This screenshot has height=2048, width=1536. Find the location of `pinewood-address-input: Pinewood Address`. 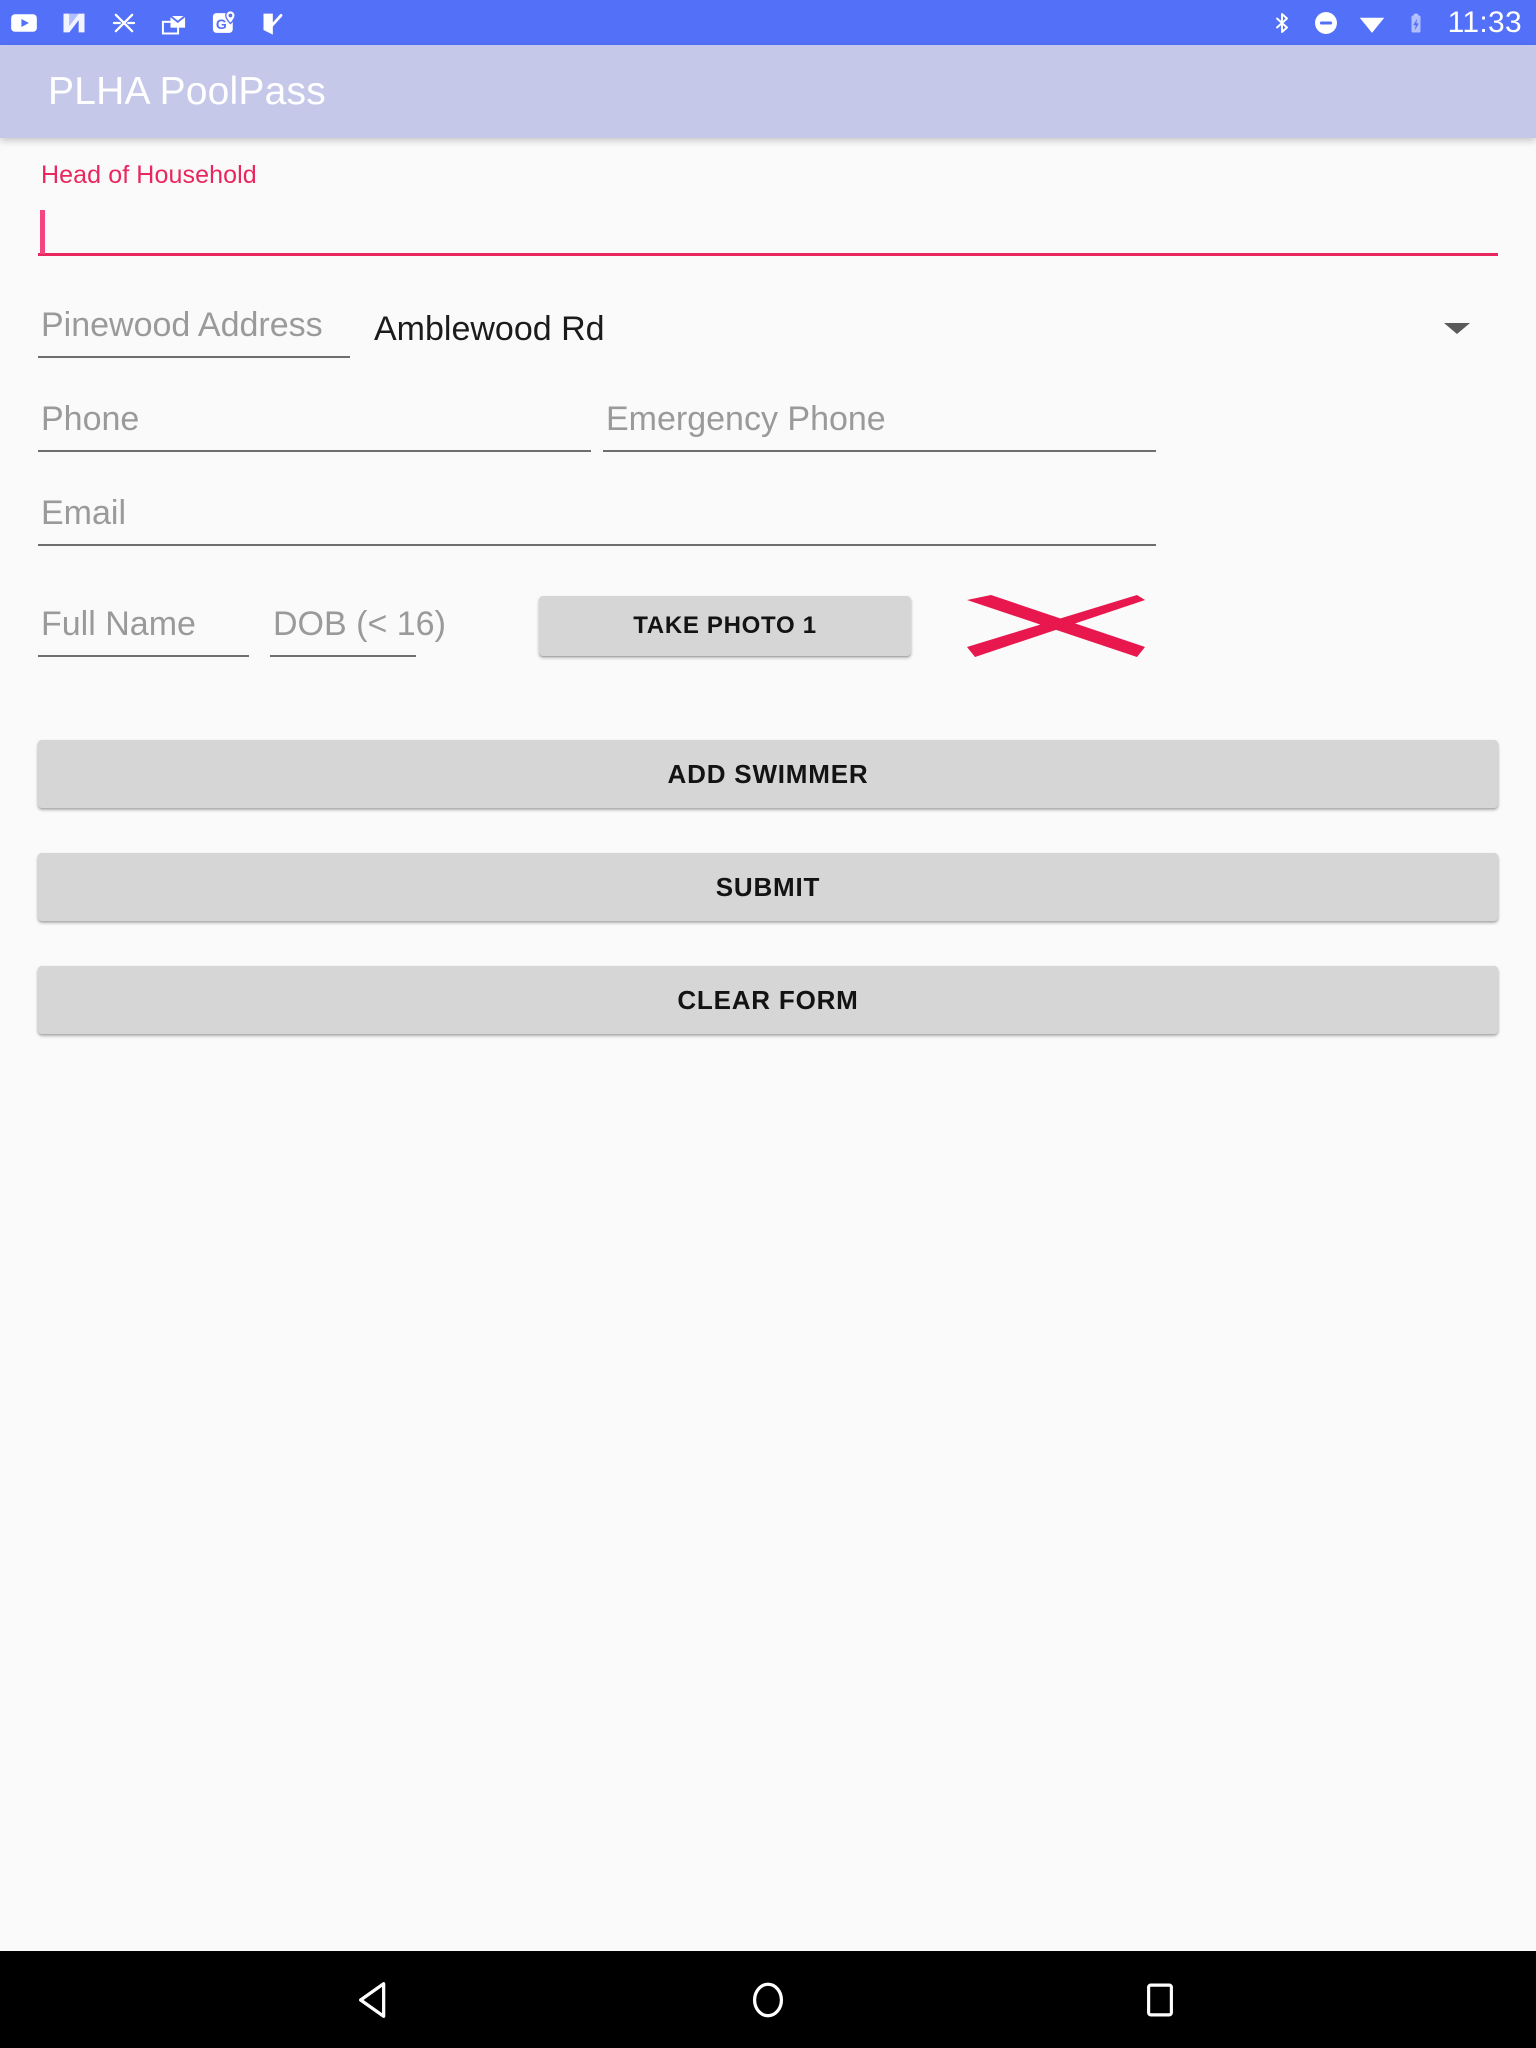

pinewood-address-input: Pinewood Address is located at coordinates (194, 327).